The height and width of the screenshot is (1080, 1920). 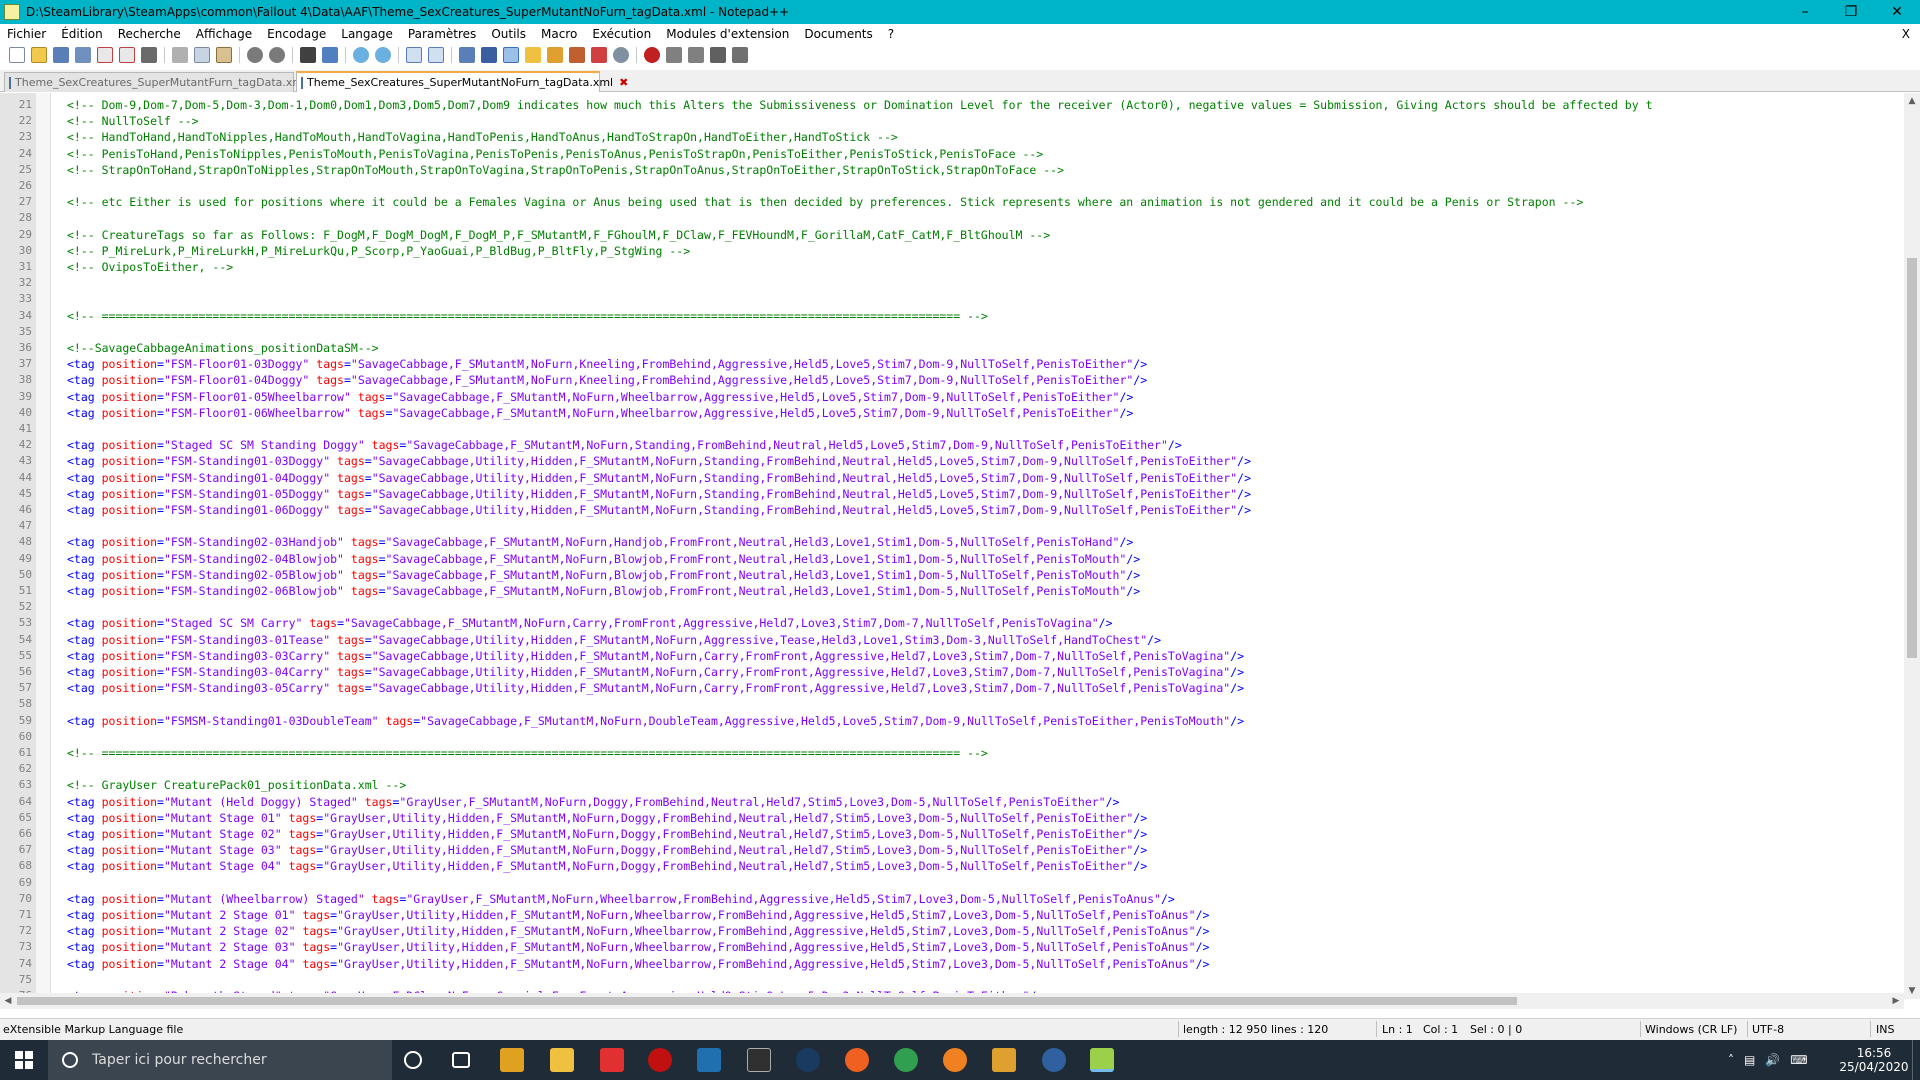 What do you see at coordinates (952, 704) in the screenshot?
I see `code-line: 58` at bounding box center [952, 704].